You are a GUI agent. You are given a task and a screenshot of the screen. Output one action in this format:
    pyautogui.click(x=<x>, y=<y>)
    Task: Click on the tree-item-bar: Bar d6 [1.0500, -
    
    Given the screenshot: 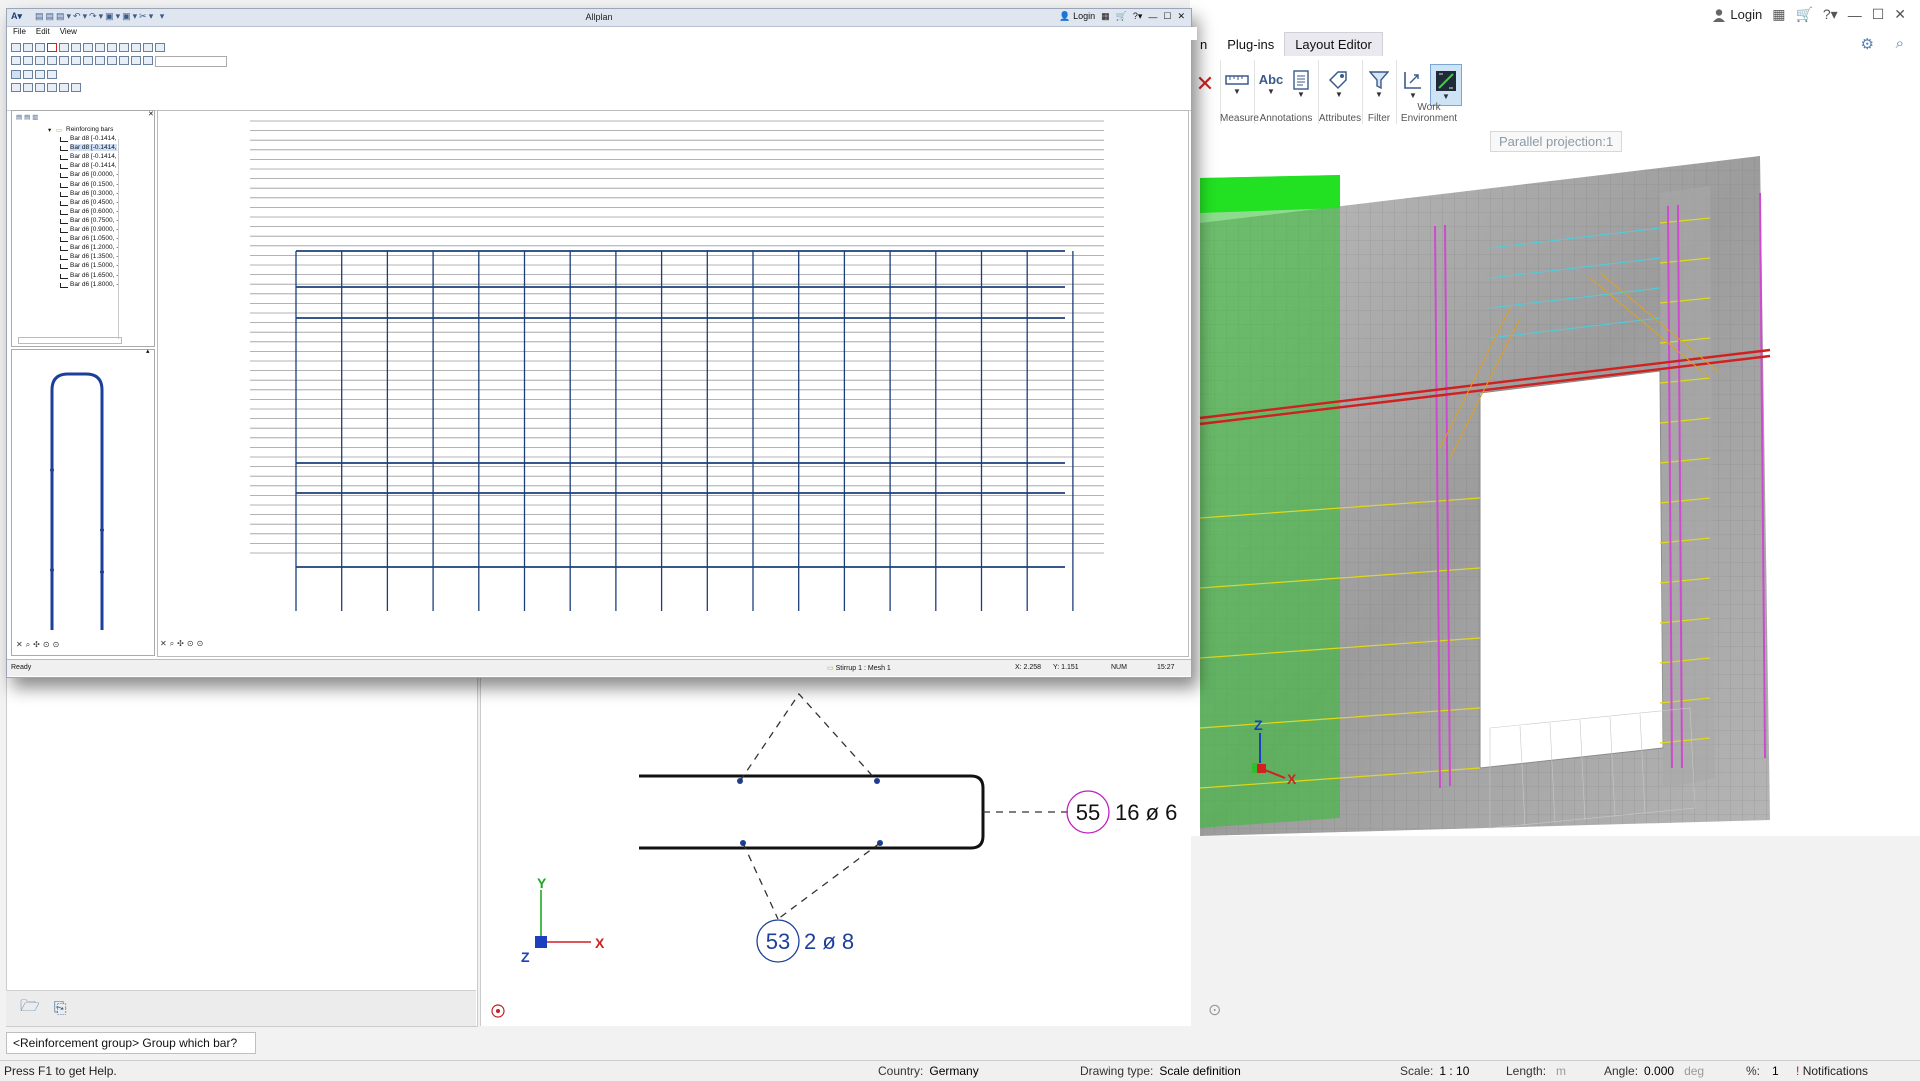 What is the action you would take?
    pyautogui.click(x=94, y=238)
    